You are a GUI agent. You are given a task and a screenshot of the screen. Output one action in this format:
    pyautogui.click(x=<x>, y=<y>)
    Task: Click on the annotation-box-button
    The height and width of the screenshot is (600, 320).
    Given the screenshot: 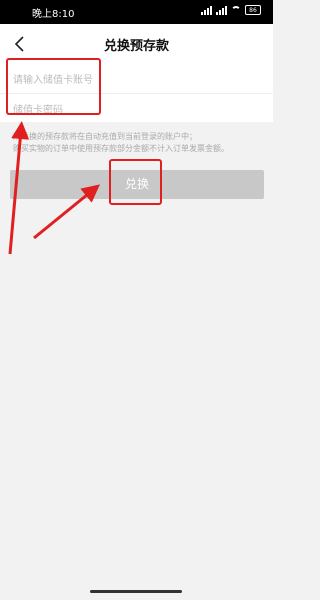 What is the action you would take?
    pyautogui.click(x=135, y=182)
    